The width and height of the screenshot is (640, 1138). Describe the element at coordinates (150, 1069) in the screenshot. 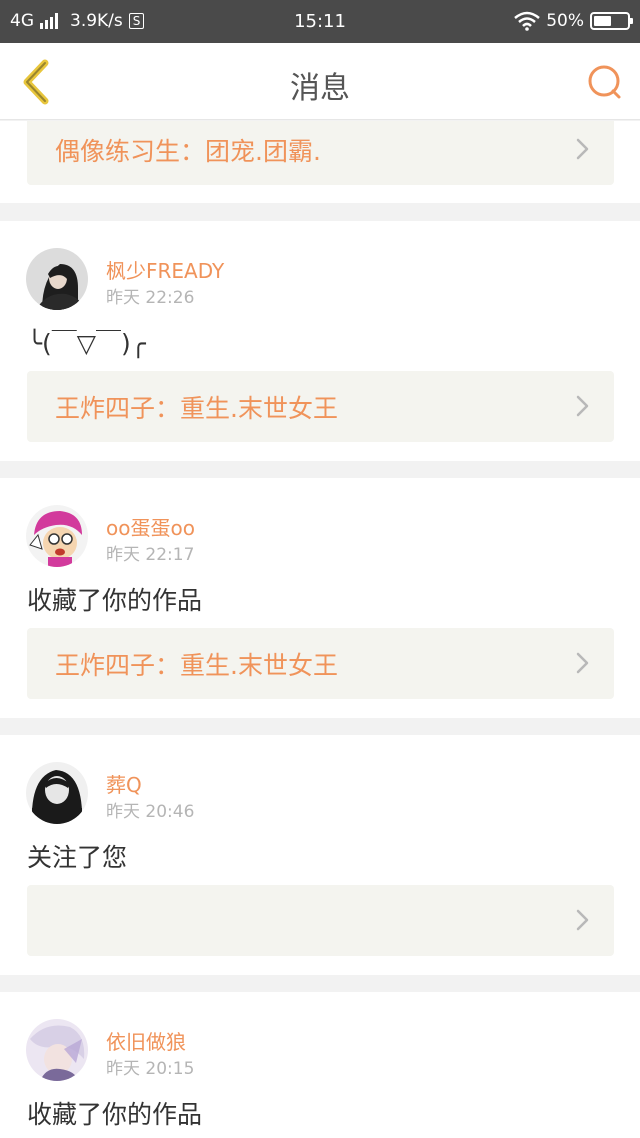

I see `timestamp: 昨天 20:15` at that location.